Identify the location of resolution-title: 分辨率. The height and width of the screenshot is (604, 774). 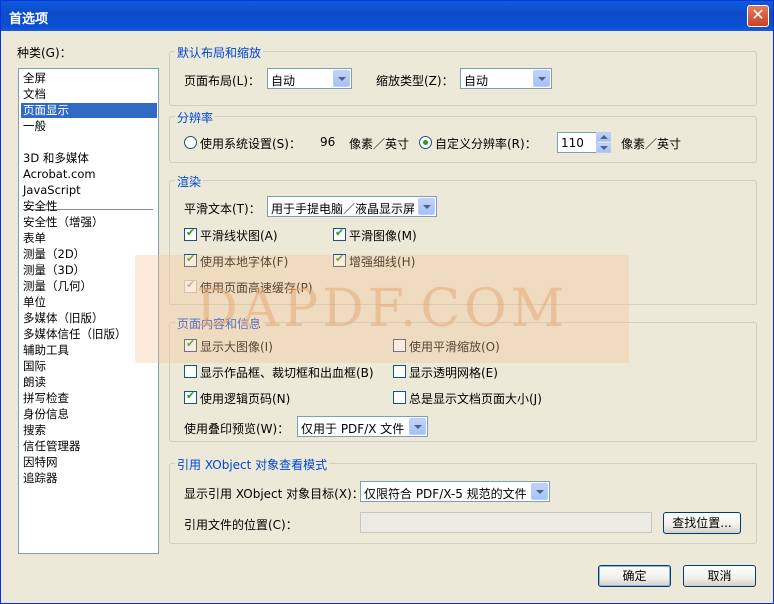
(195, 117).